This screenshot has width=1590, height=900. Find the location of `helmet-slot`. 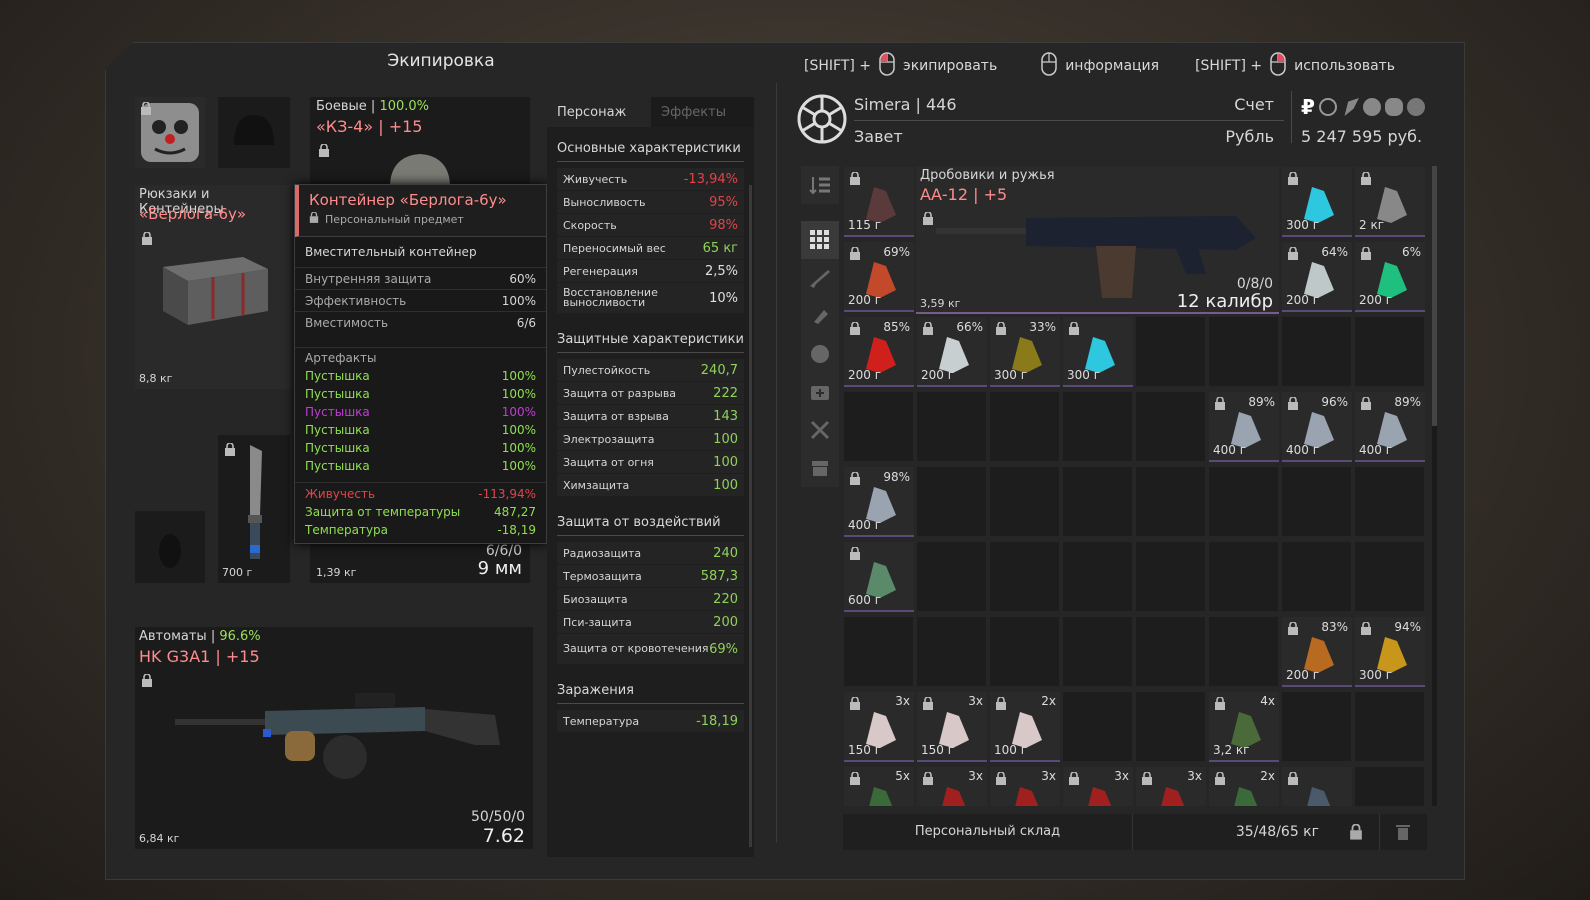

helmet-slot is located at coordinates (254, 132).